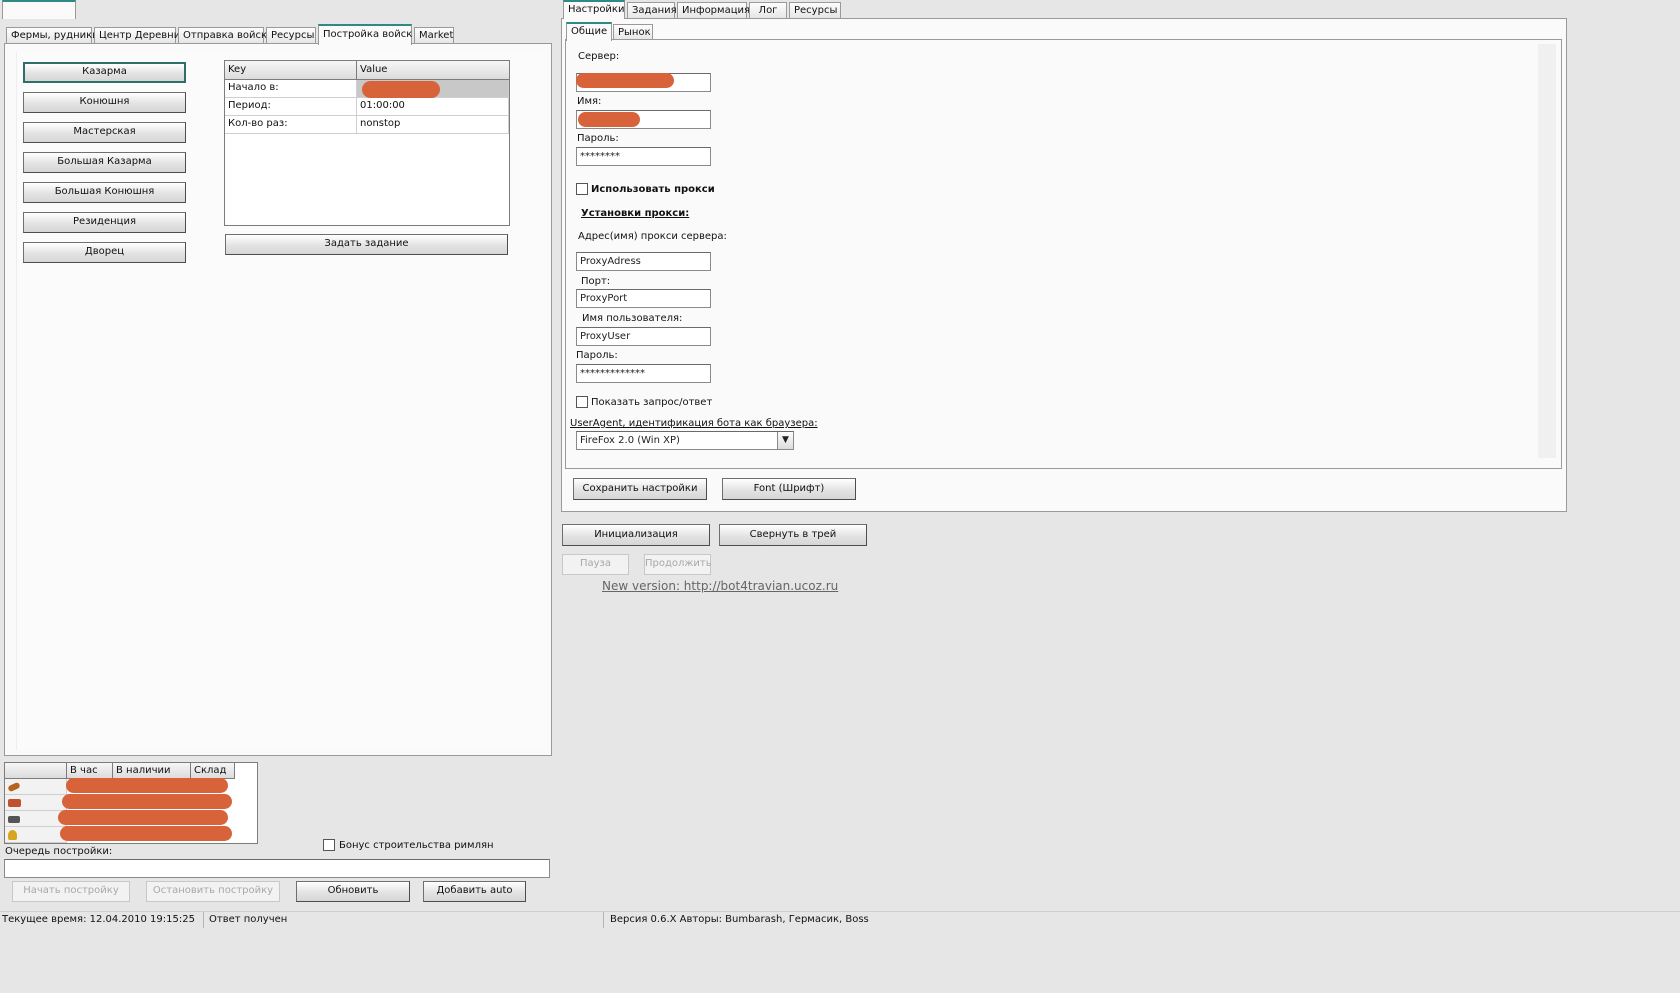 Image resolution: width=1680 pixels, height=993 pixels. I want to click on status-current-time: Текущее время: 12.04.2010 19:15:25, so click(98, 919).